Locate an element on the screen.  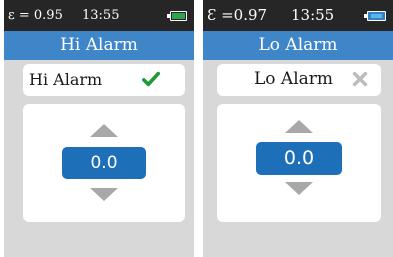
status-bar: ε = 0.95 13:55 is located at coordinates (99, 15).